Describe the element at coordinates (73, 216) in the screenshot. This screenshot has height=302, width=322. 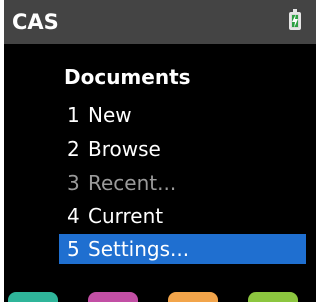
I see `menu-item-number: 4` at that location.